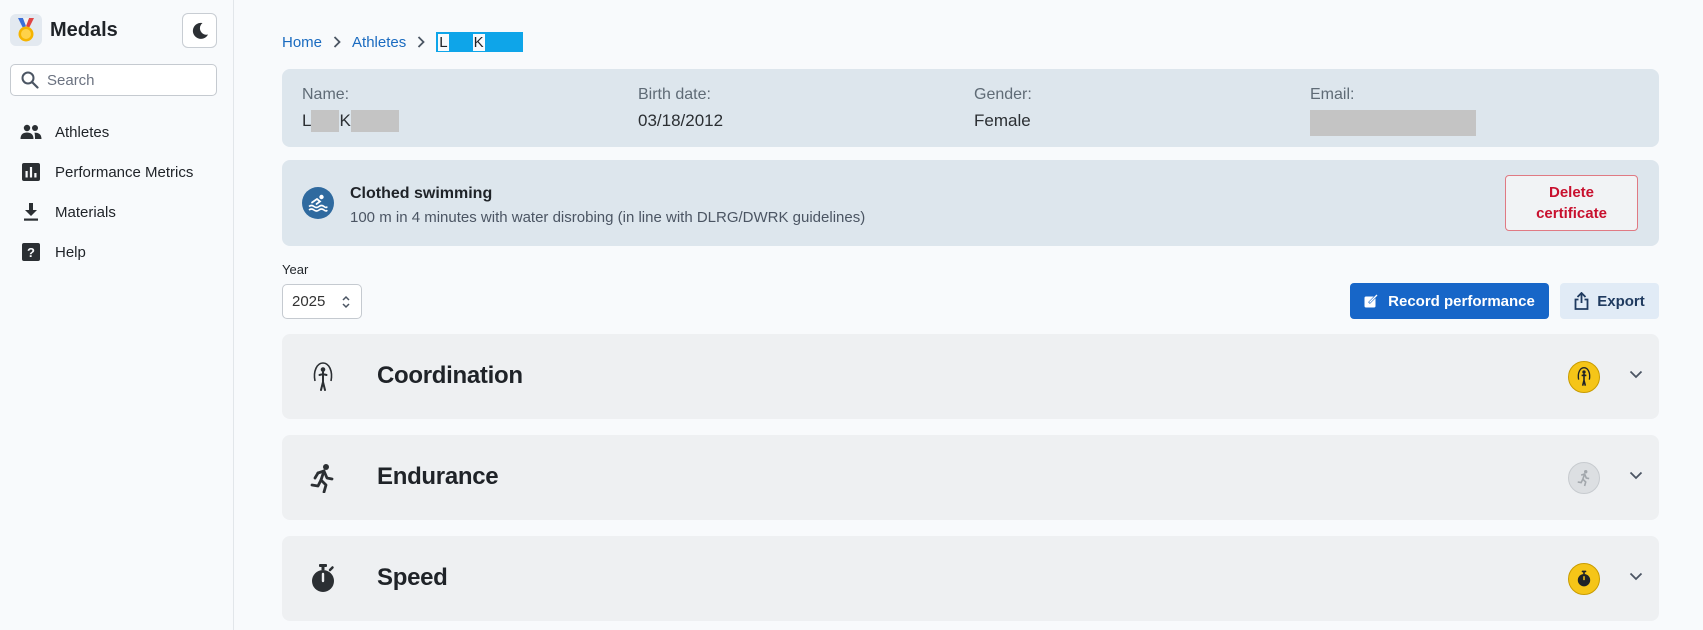 This screenshot has height=630, width=1703. Describe the element at coordinates (295, 269) in the screenshot. I see `year-label: Year` at that location.